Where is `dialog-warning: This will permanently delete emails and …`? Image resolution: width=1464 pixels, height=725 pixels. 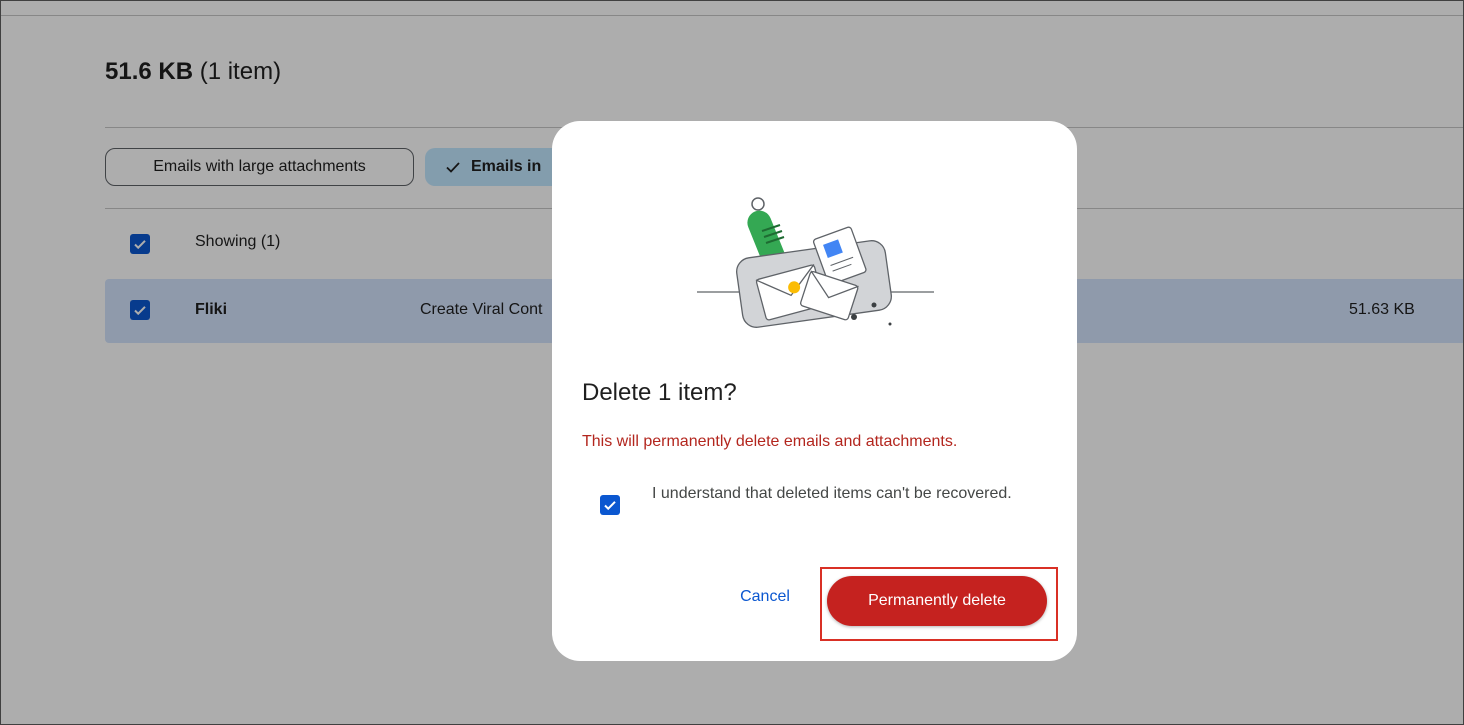
dialog-warning: This will permanently delete emails and … is located at coordinates (770, 441).